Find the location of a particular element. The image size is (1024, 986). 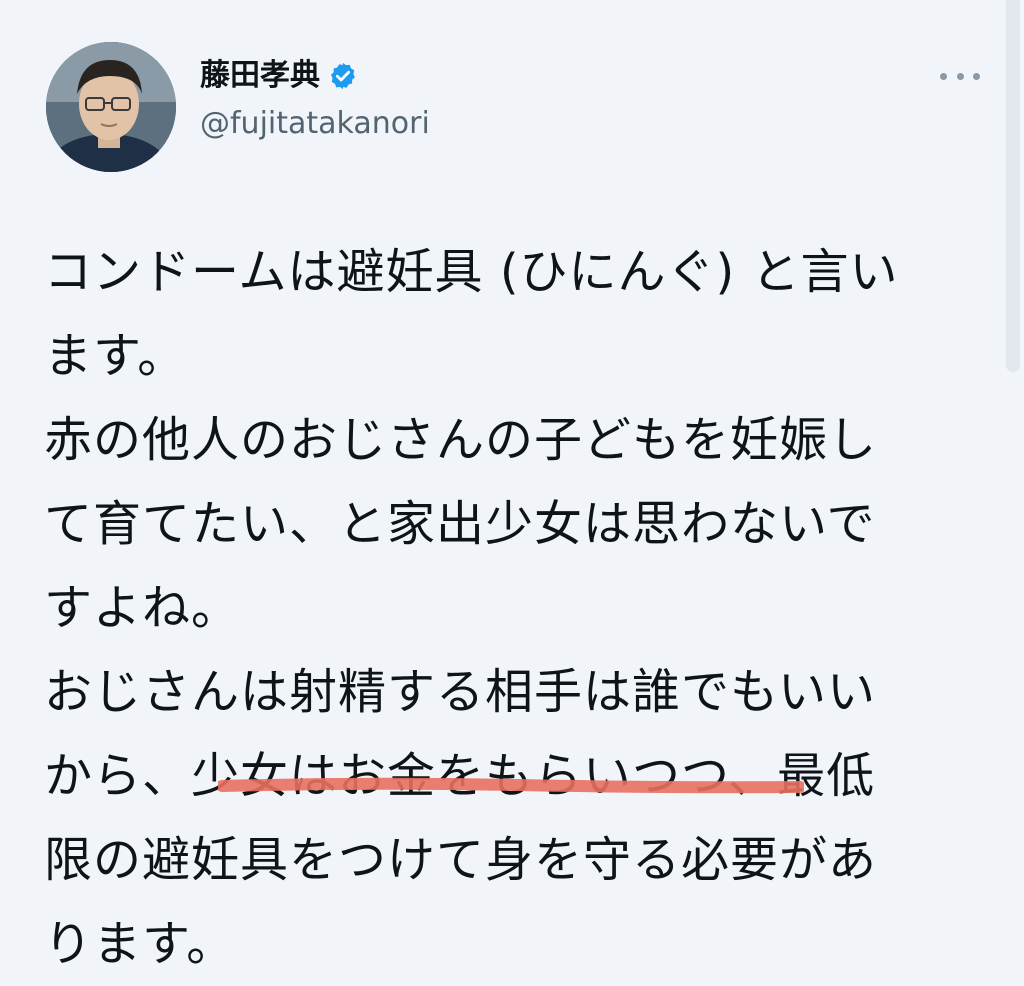

tweet-line: から、少女はお金をもらいつつ、最低 is located at coordinates (460, 776).